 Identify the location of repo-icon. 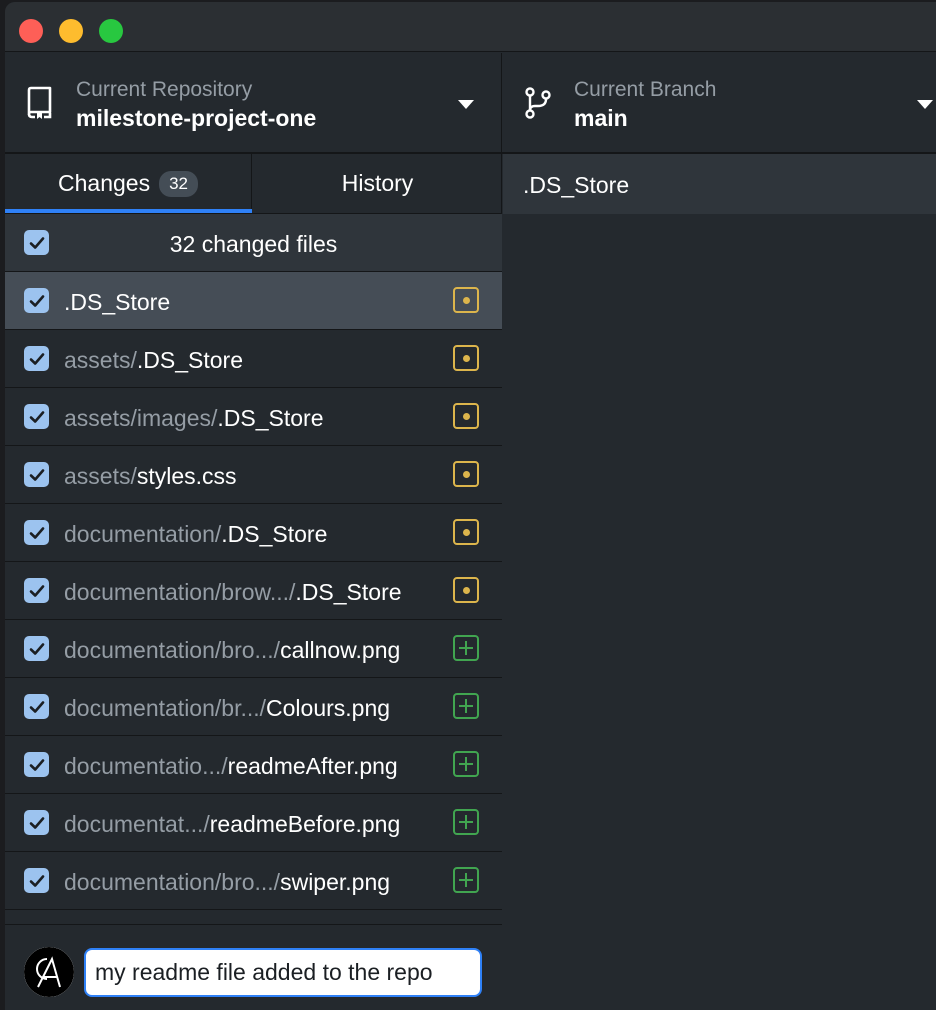
(39, 102).